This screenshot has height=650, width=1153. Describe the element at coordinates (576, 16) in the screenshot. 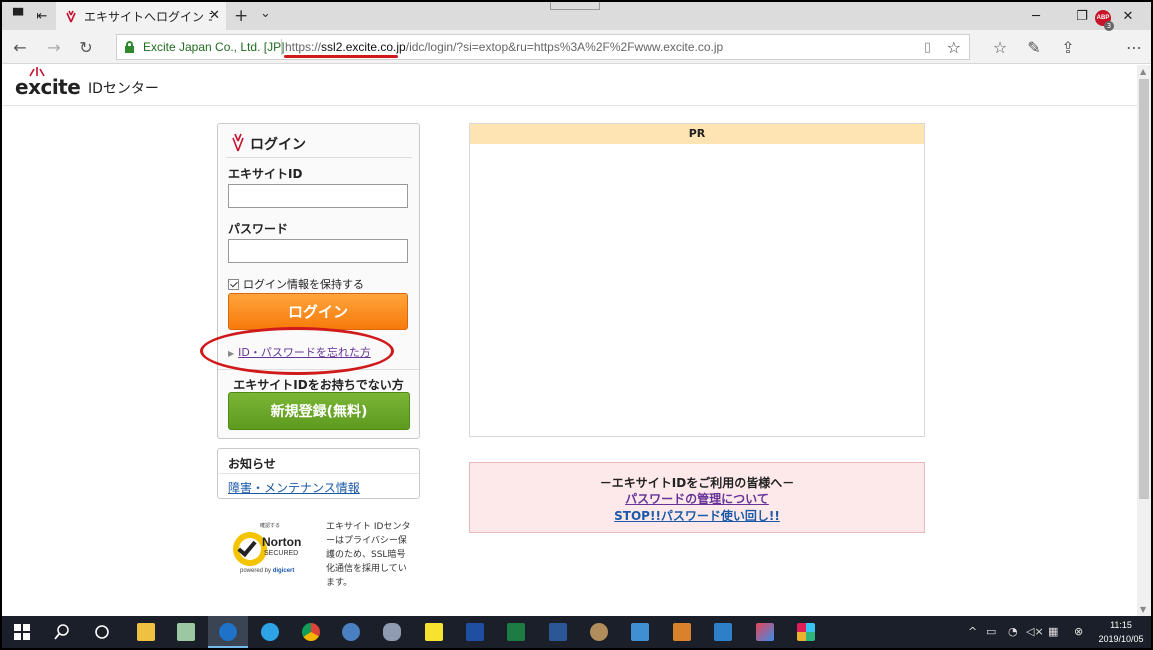

I see `tab-bar: ▀ ⇤ エキサイトへログイン エキサ ✕ + ⌄ ─ ❐ ✕` at that location.